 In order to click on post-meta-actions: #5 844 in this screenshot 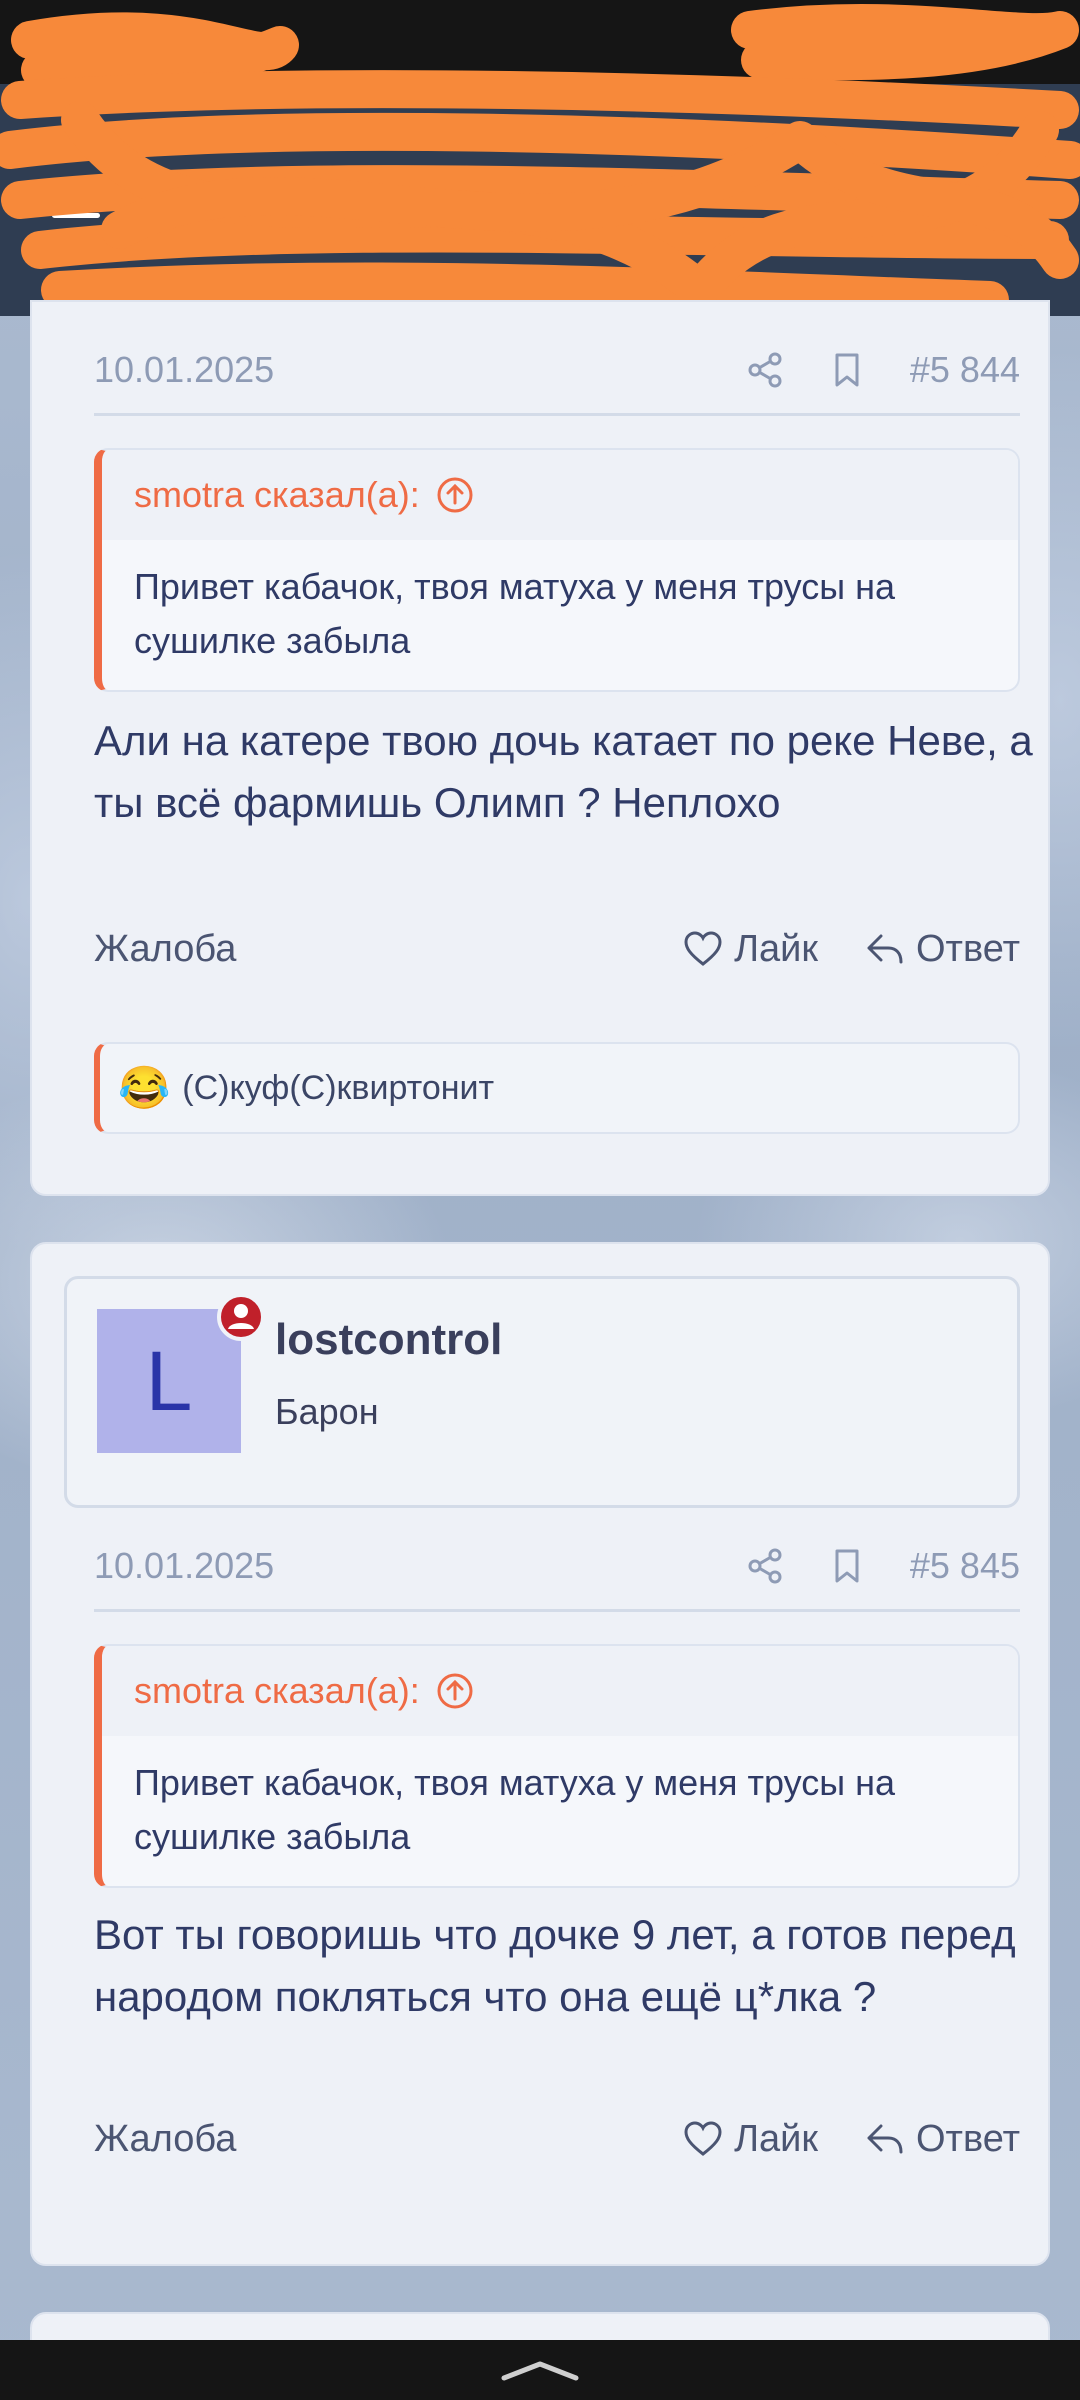, I will do `click(883, 370)`.